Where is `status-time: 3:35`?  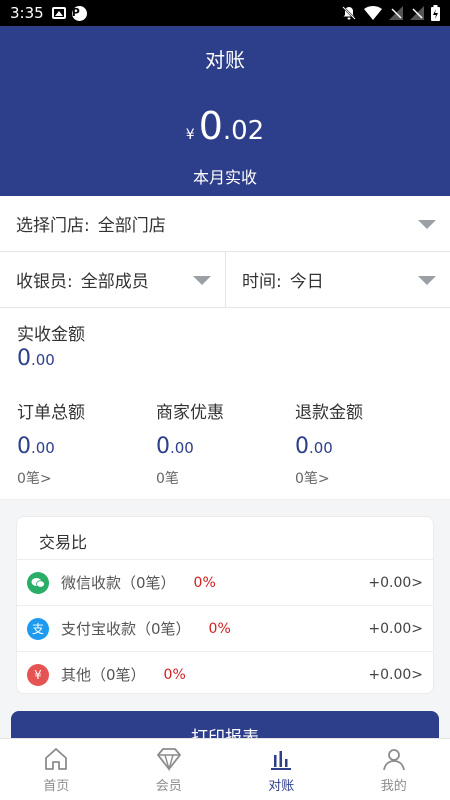
status-time: 3:35 is located at coordinates (27, 13).